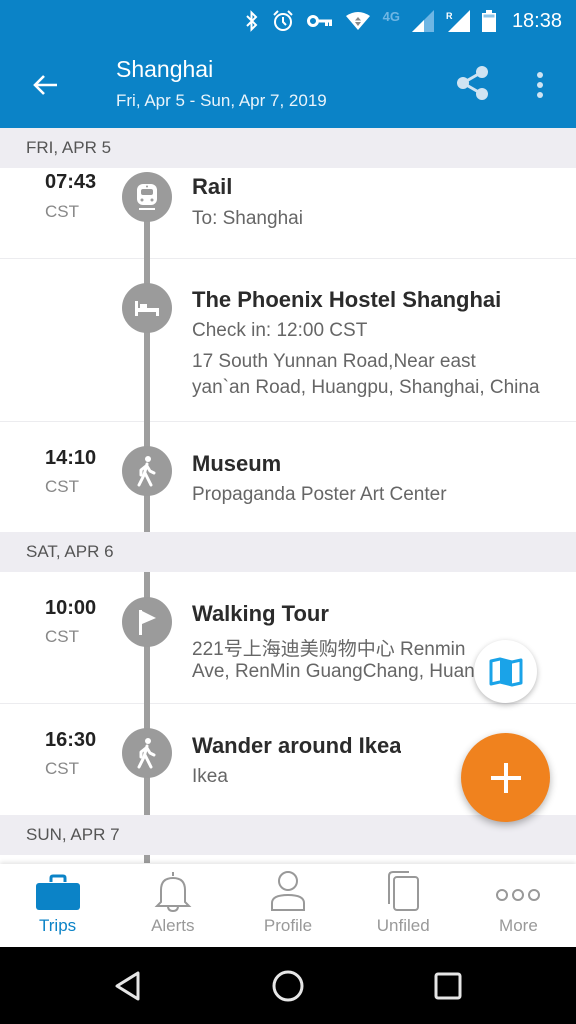 The height and width of the screenshot is (1024, 576). I want to click on day-header: SUN, APR 7, so click(288, 839).